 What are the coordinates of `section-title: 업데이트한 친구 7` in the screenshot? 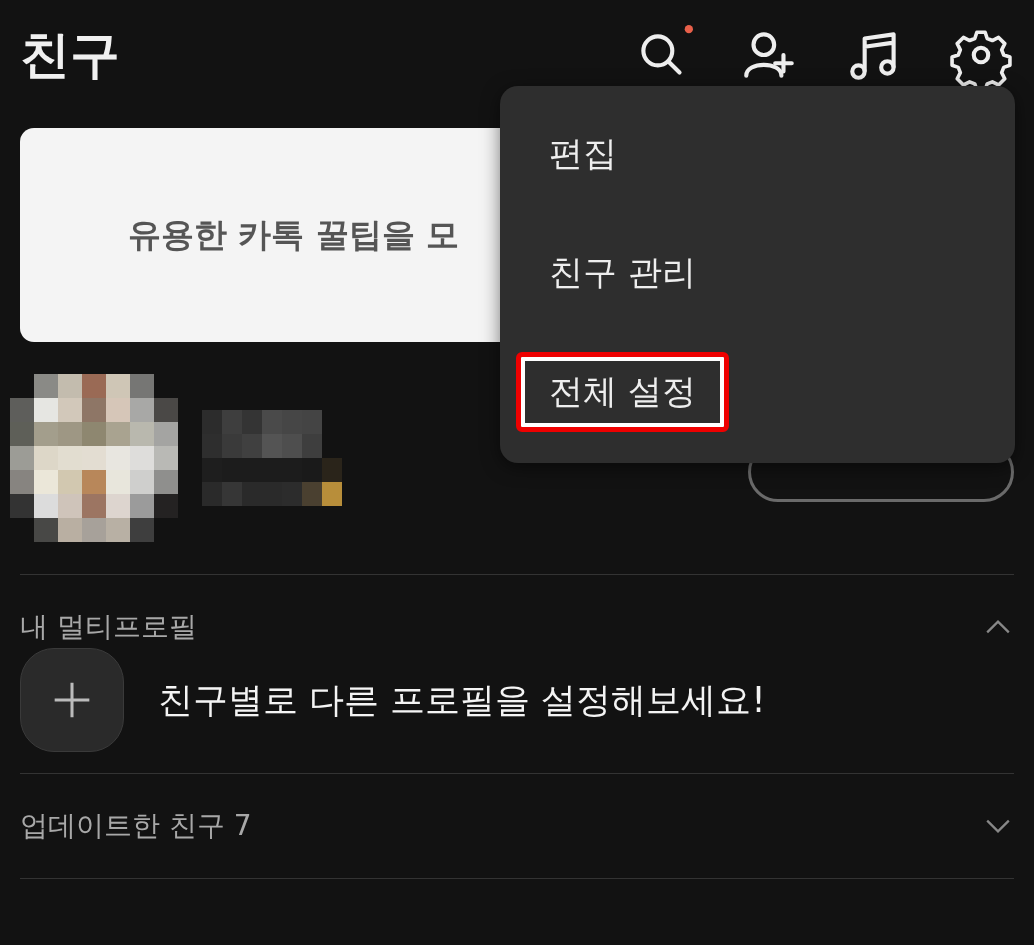 It's located at (136, 826).